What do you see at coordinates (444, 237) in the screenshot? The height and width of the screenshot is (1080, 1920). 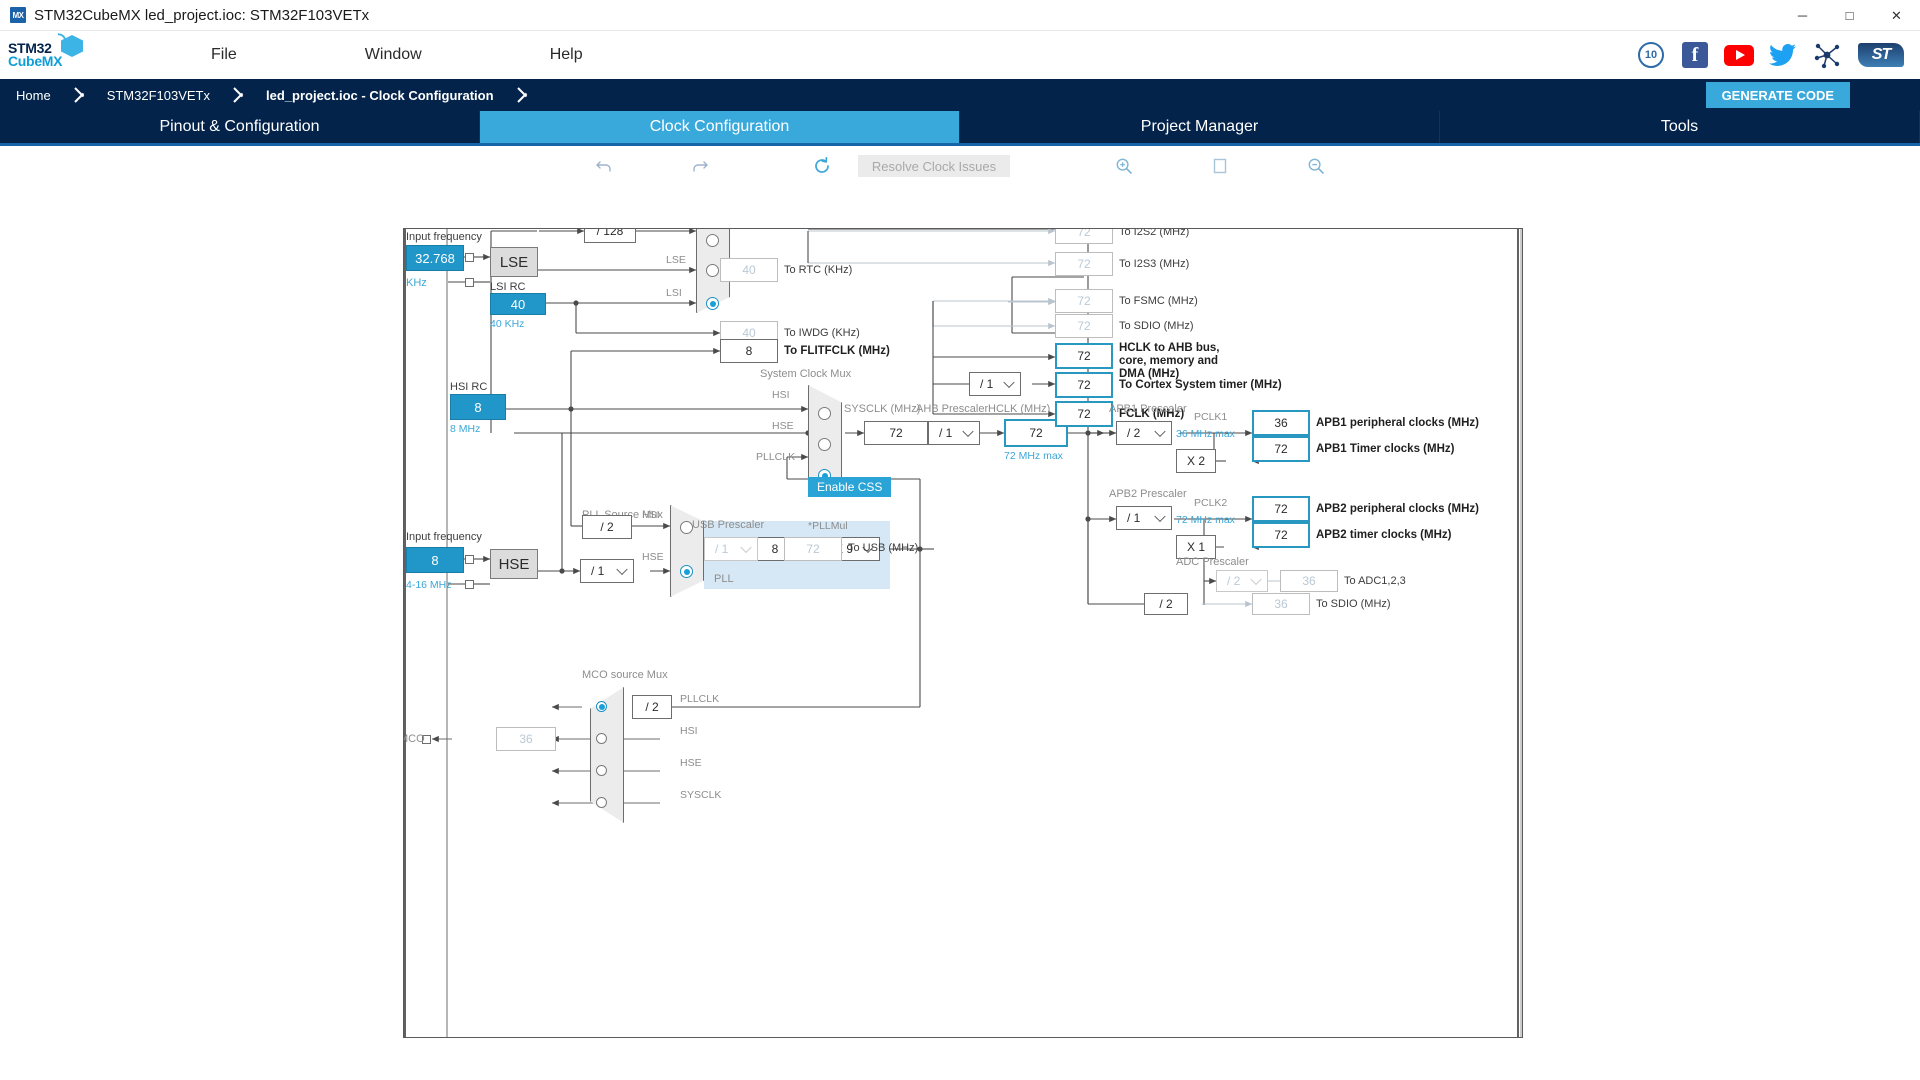 I see `lse-input-caption: Input frequency` at bounding box center [444, 237].